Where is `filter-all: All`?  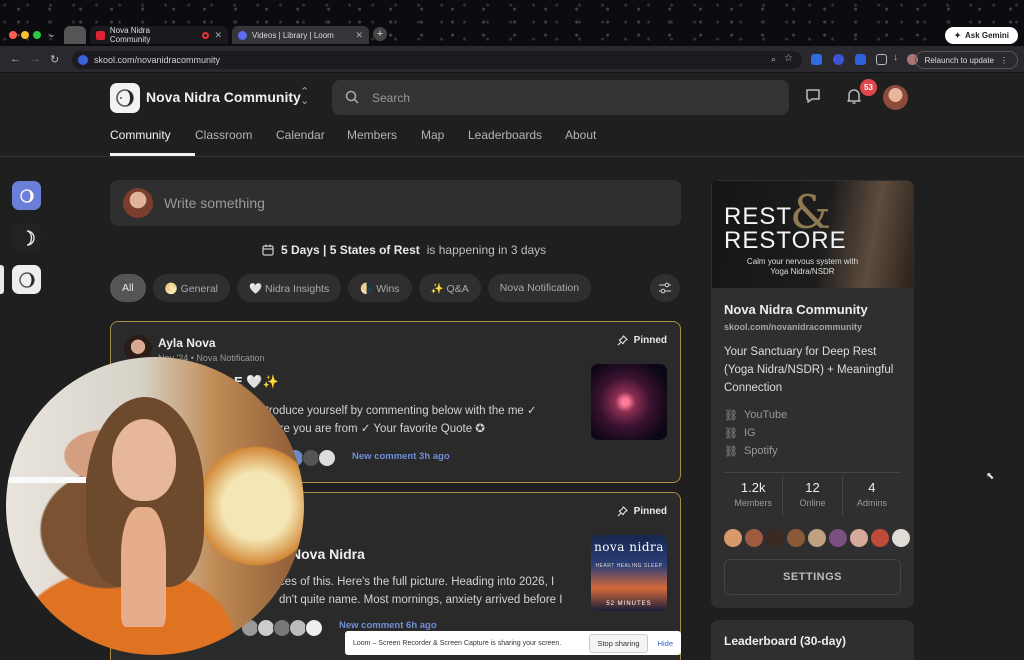
filter-all: All is located at coordinates (128, 288).